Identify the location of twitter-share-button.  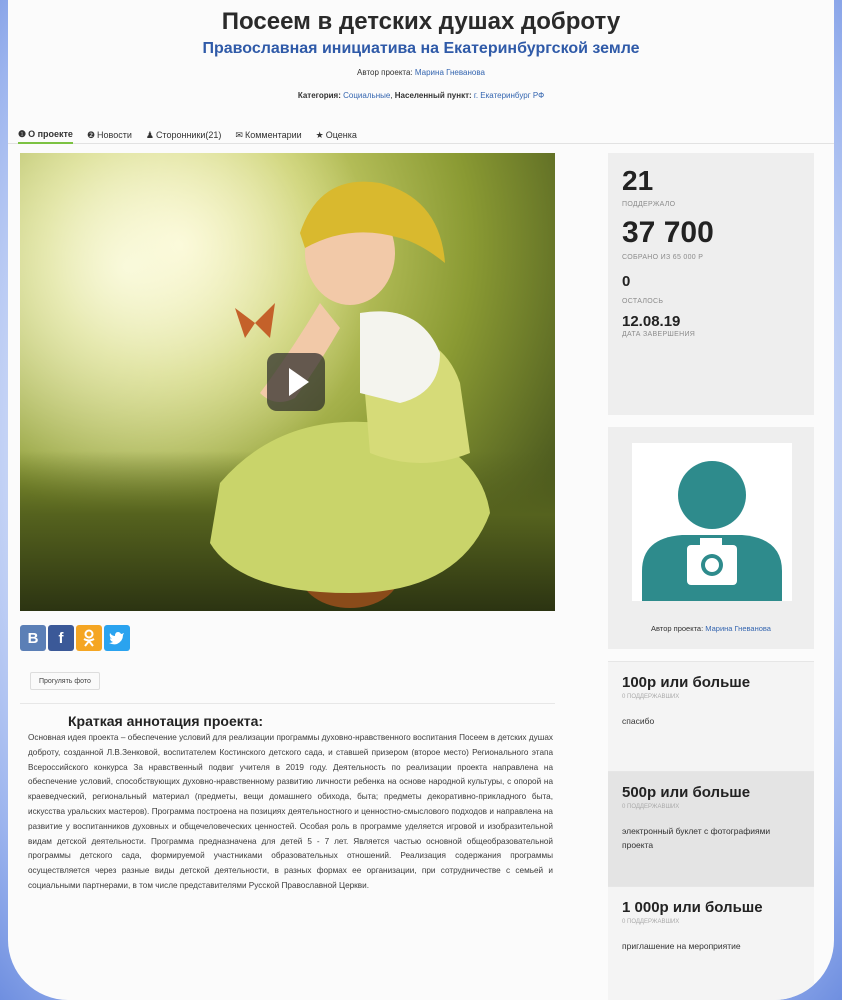
(117, 638).